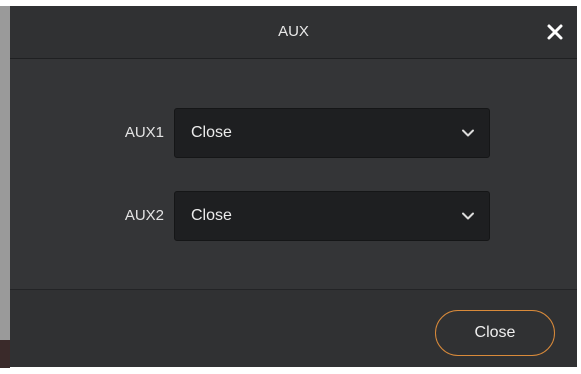 The height and width of the screenshot is (374, 581). Describe the element at coordinates (495, 333) in the screenshot. I see `close-button: Close` at that location.